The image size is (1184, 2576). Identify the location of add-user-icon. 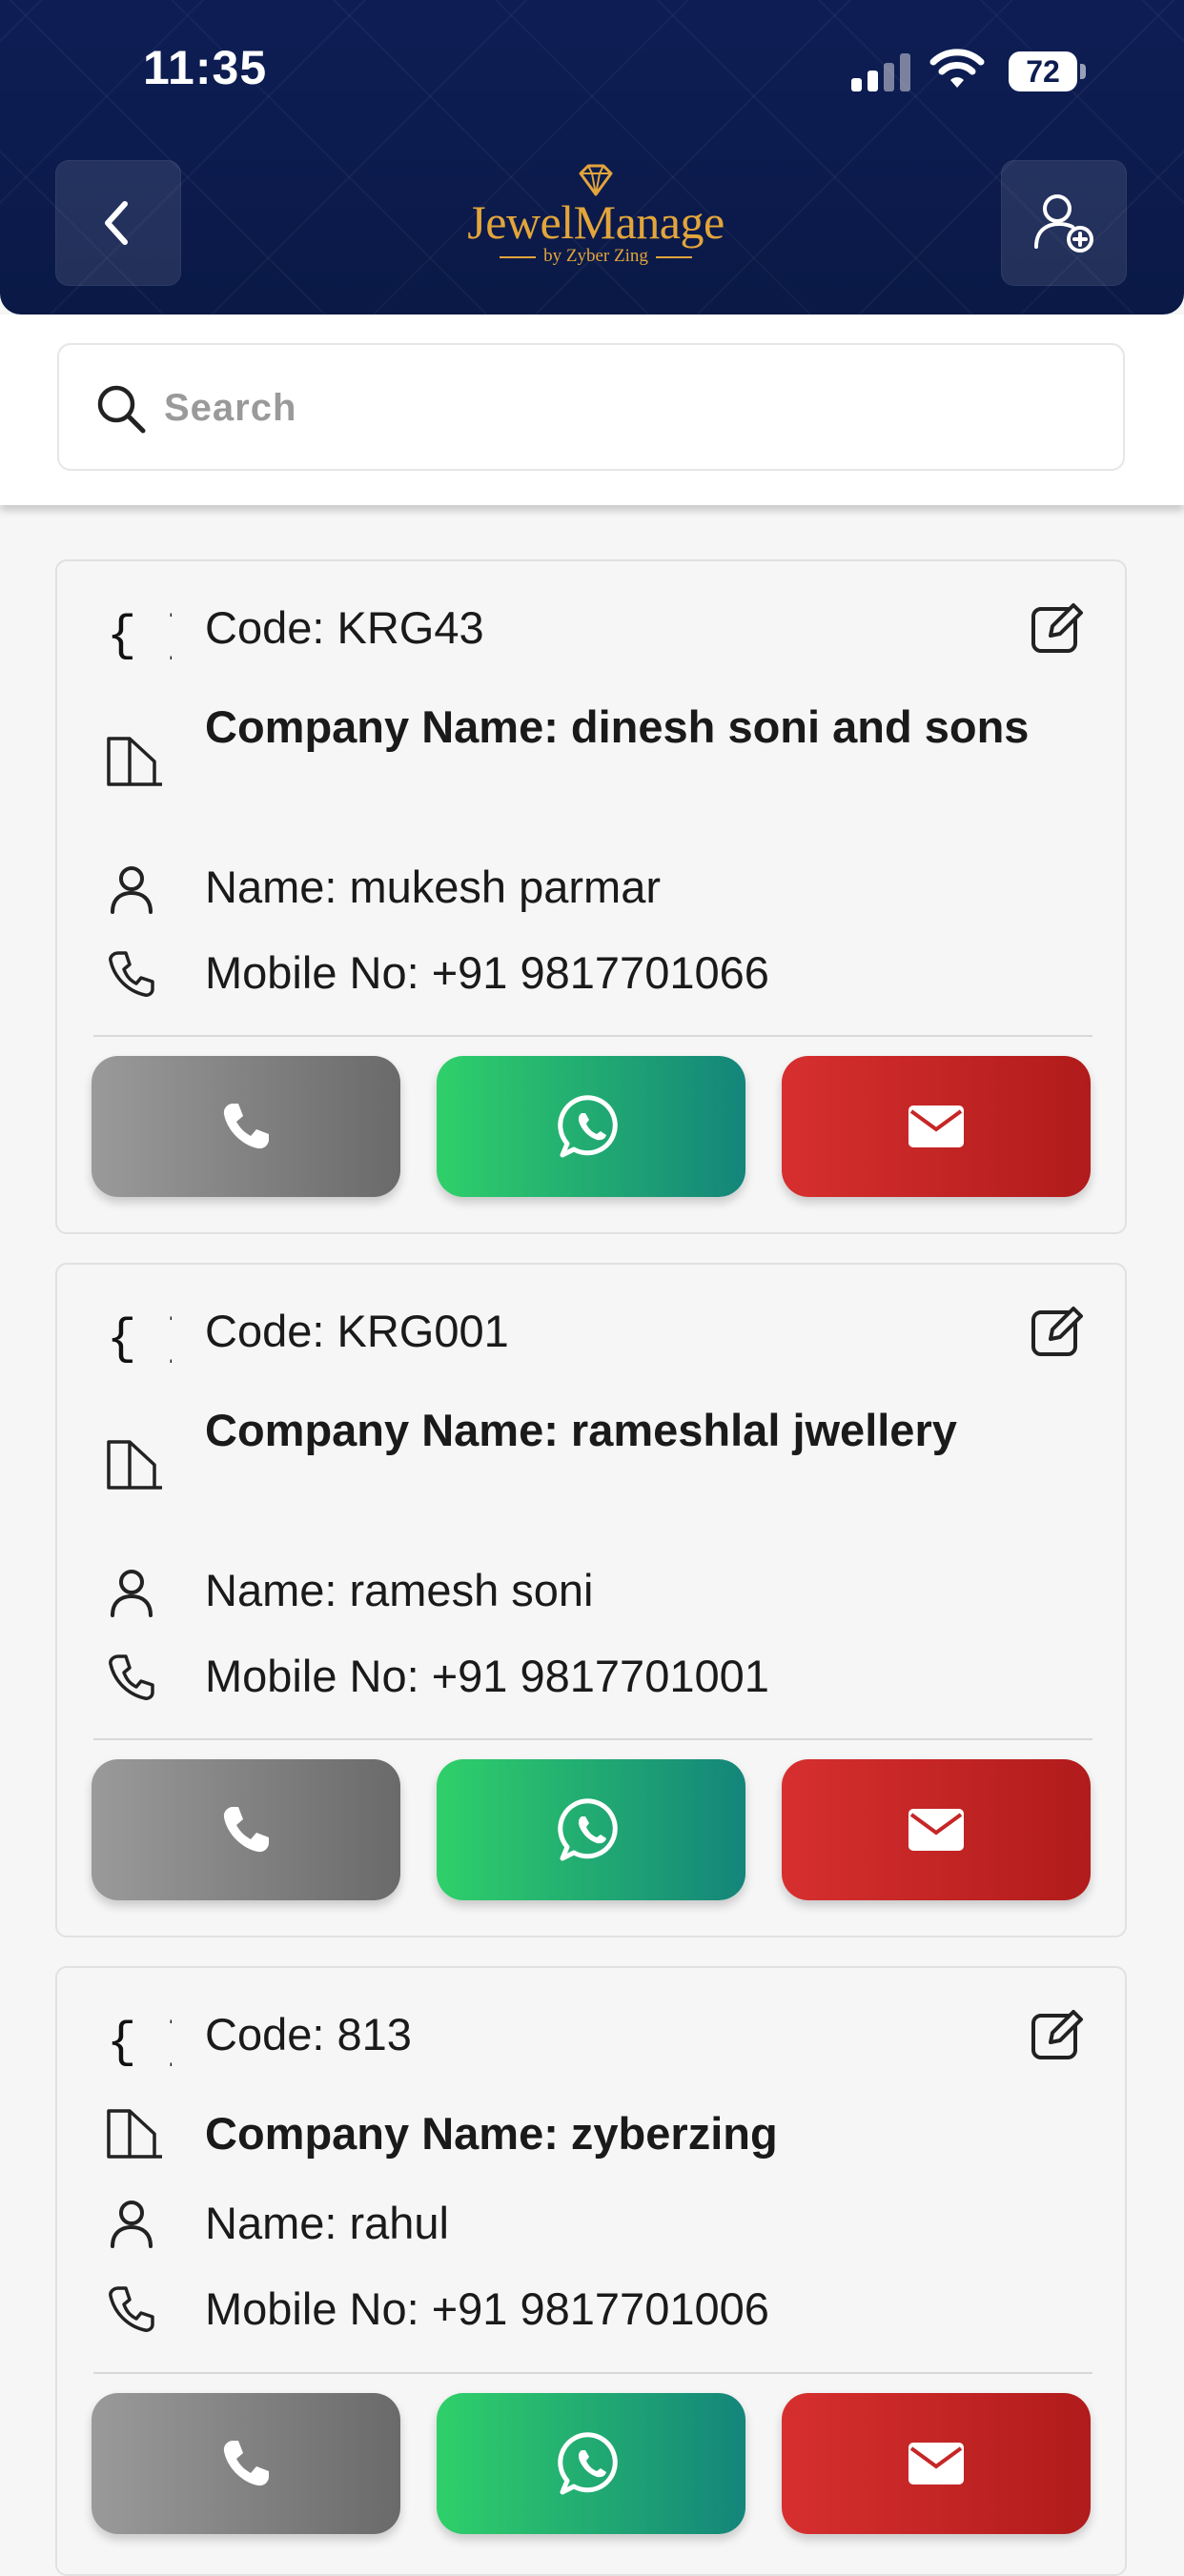
(1063, 223).